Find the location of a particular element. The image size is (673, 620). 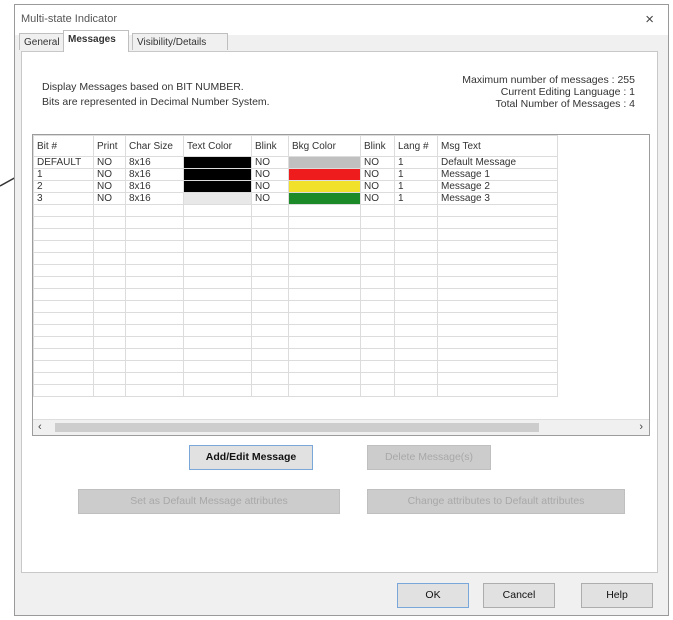

max-messages: Maximum number of messages : 255 is located at coordinates (548, 80).